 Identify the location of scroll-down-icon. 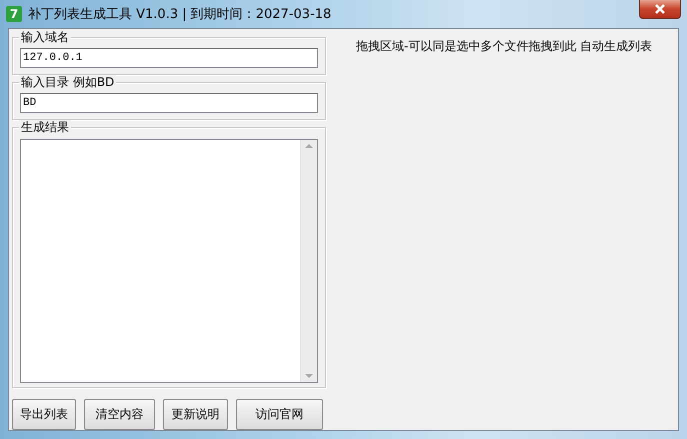
(309, 376).